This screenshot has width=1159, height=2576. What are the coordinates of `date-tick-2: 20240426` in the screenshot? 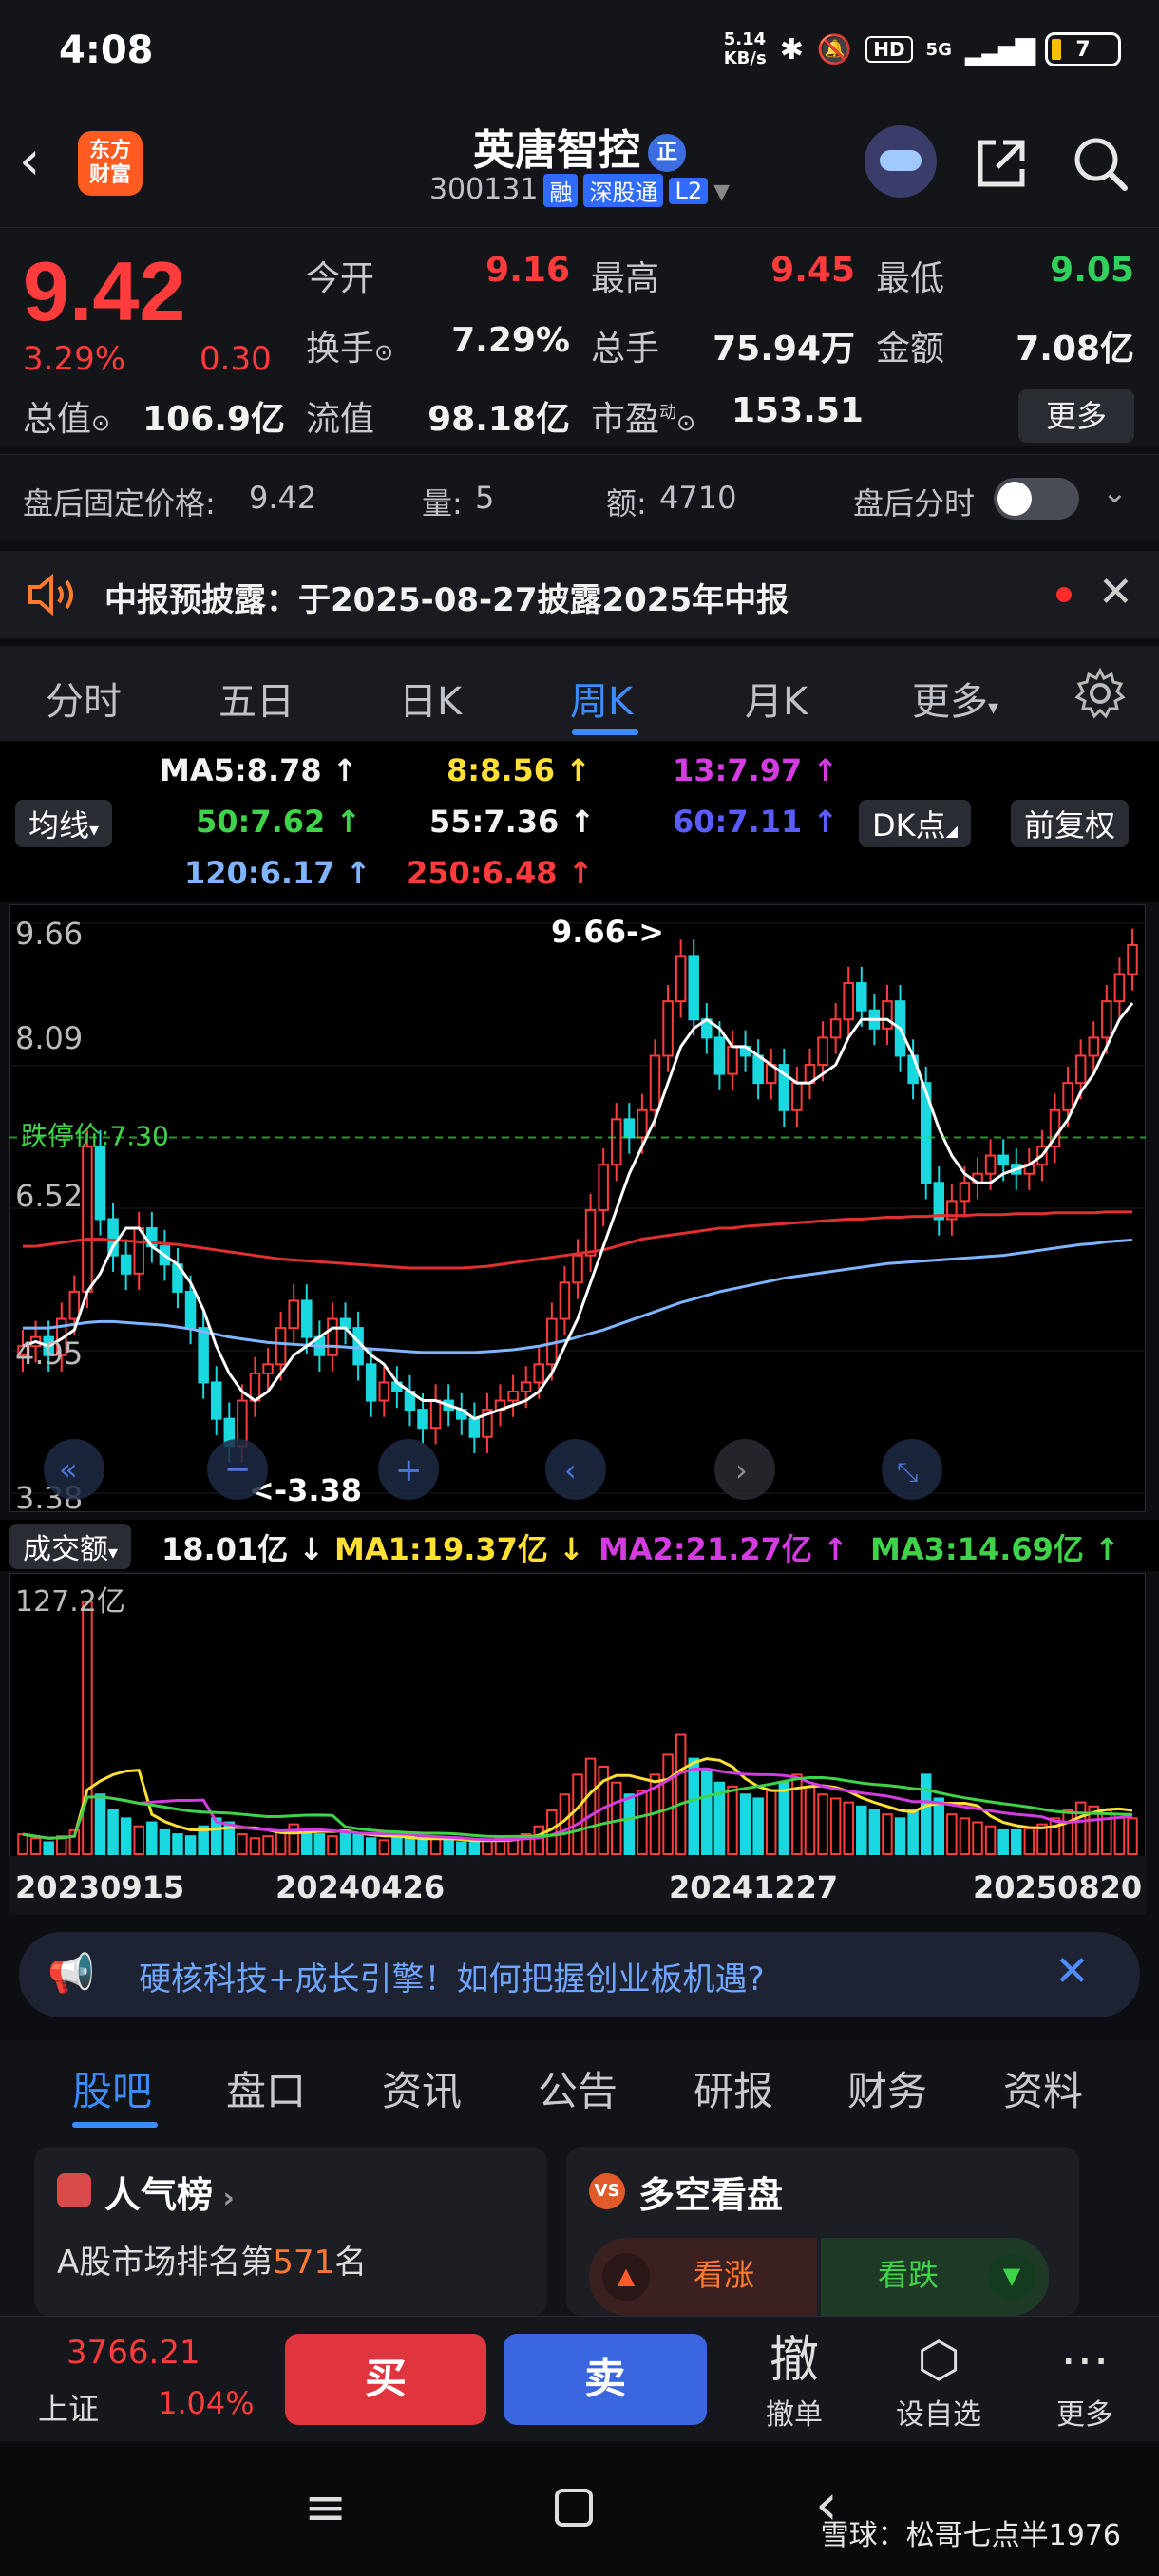 It's located at (360, 1887).